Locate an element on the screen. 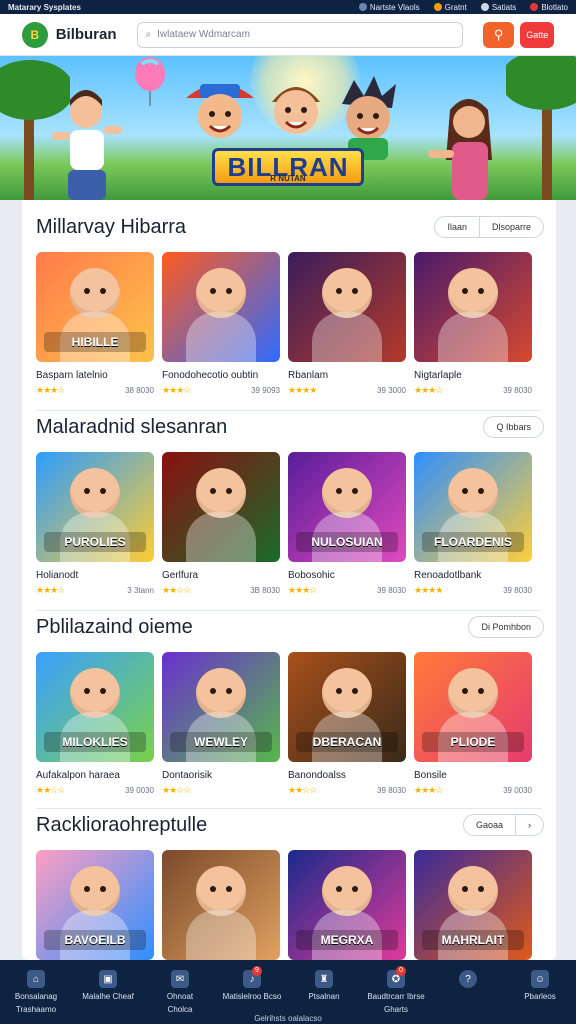  character-girl-right is located at coordinates (460, 149).